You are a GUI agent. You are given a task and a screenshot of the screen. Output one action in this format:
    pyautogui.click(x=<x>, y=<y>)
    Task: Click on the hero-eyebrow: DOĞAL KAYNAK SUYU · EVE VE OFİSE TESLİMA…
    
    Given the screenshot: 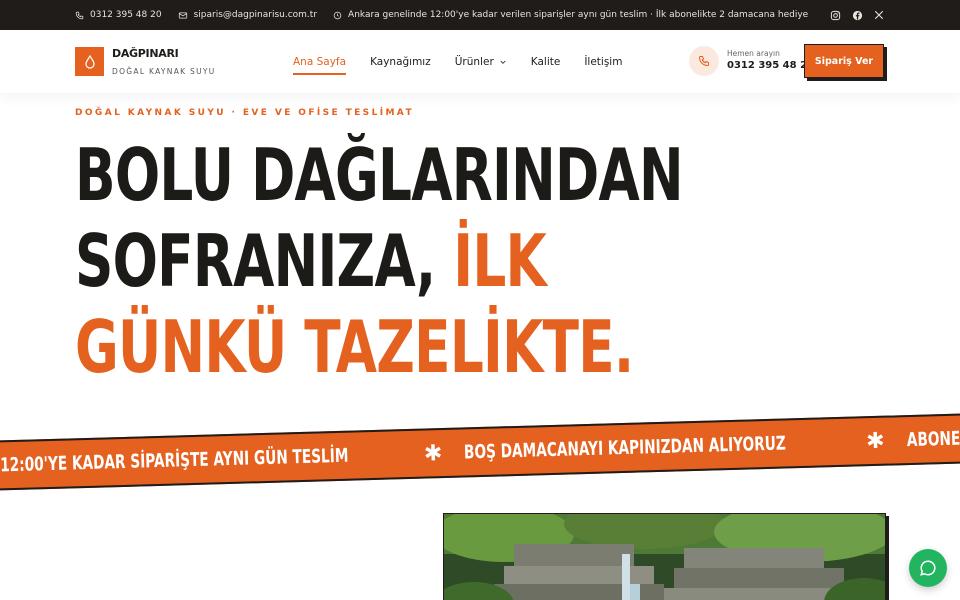 What is the action you would take?
    pyautogui.click(x=245, y=113)
    